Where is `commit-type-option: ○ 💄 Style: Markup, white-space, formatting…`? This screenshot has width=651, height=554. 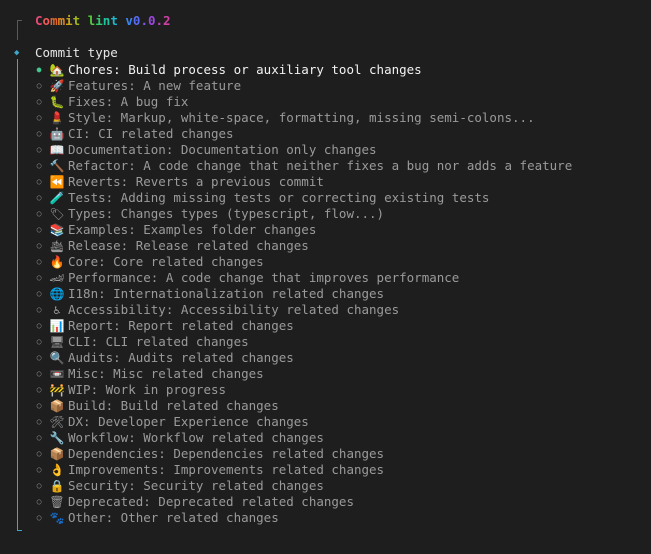
commit-type-option: ○ 💄 Style: Markup, white-space, formatting… is located at coordinates (302, 118).